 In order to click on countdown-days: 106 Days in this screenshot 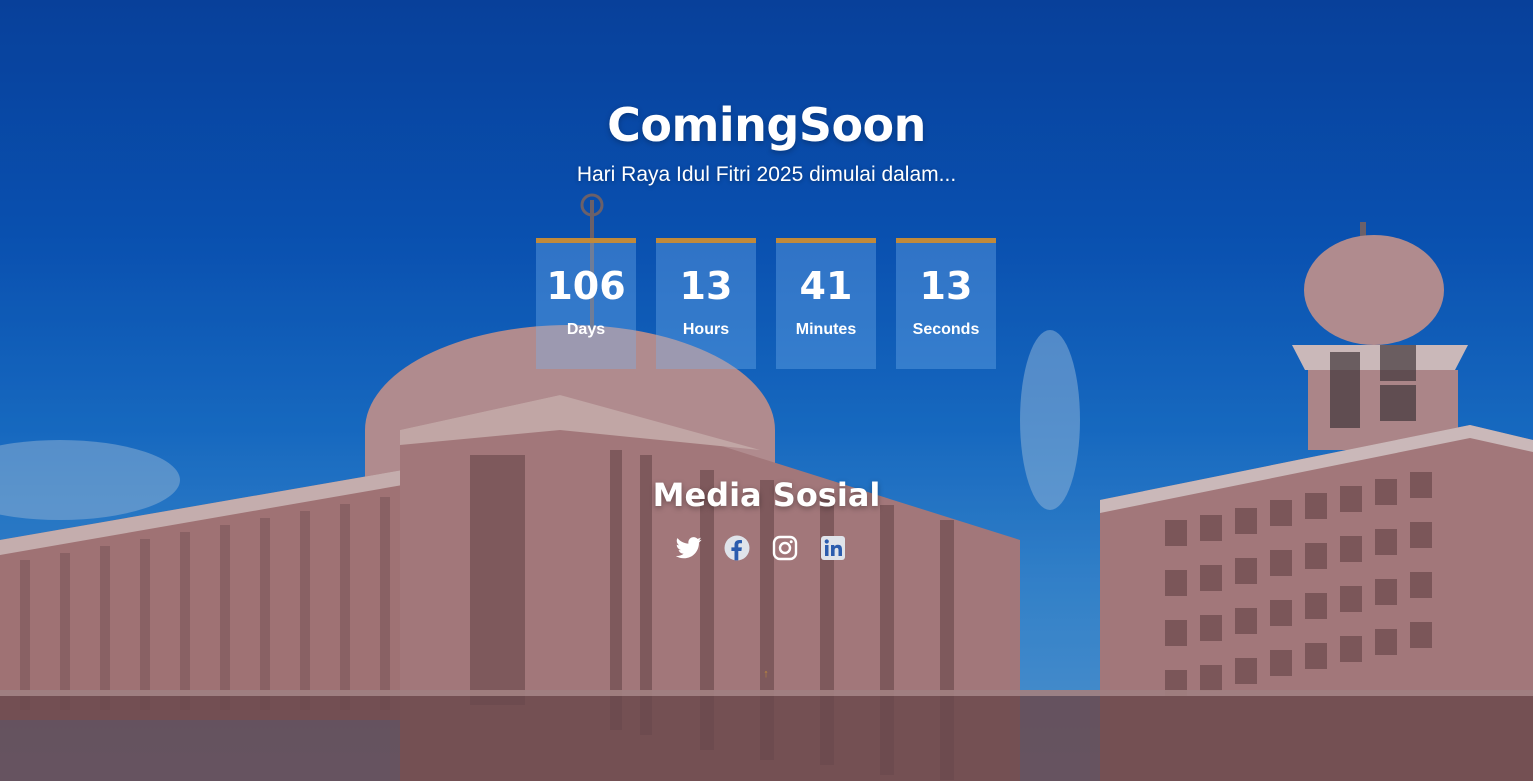, I will do `click(586, 303)`.